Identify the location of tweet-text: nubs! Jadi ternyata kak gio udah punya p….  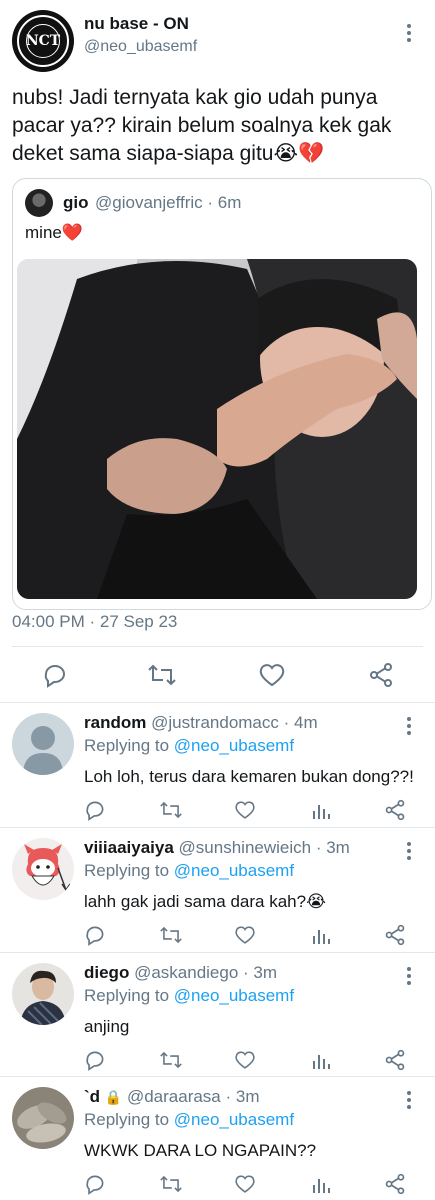
(202, 125).